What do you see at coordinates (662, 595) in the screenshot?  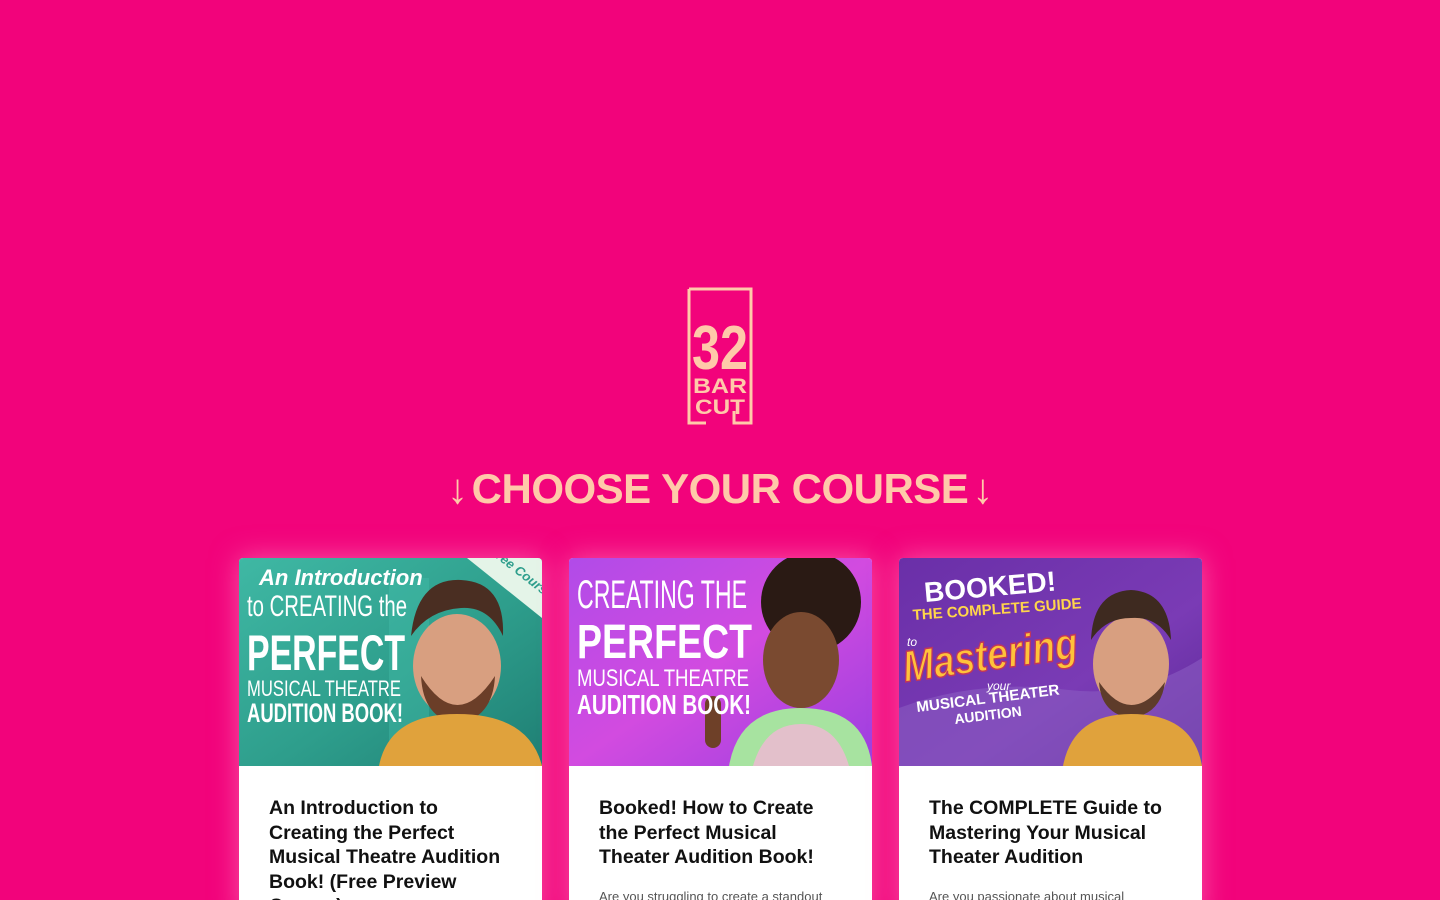 I see `thumb-text: CREATING THE` at bounding box center [662, 595].